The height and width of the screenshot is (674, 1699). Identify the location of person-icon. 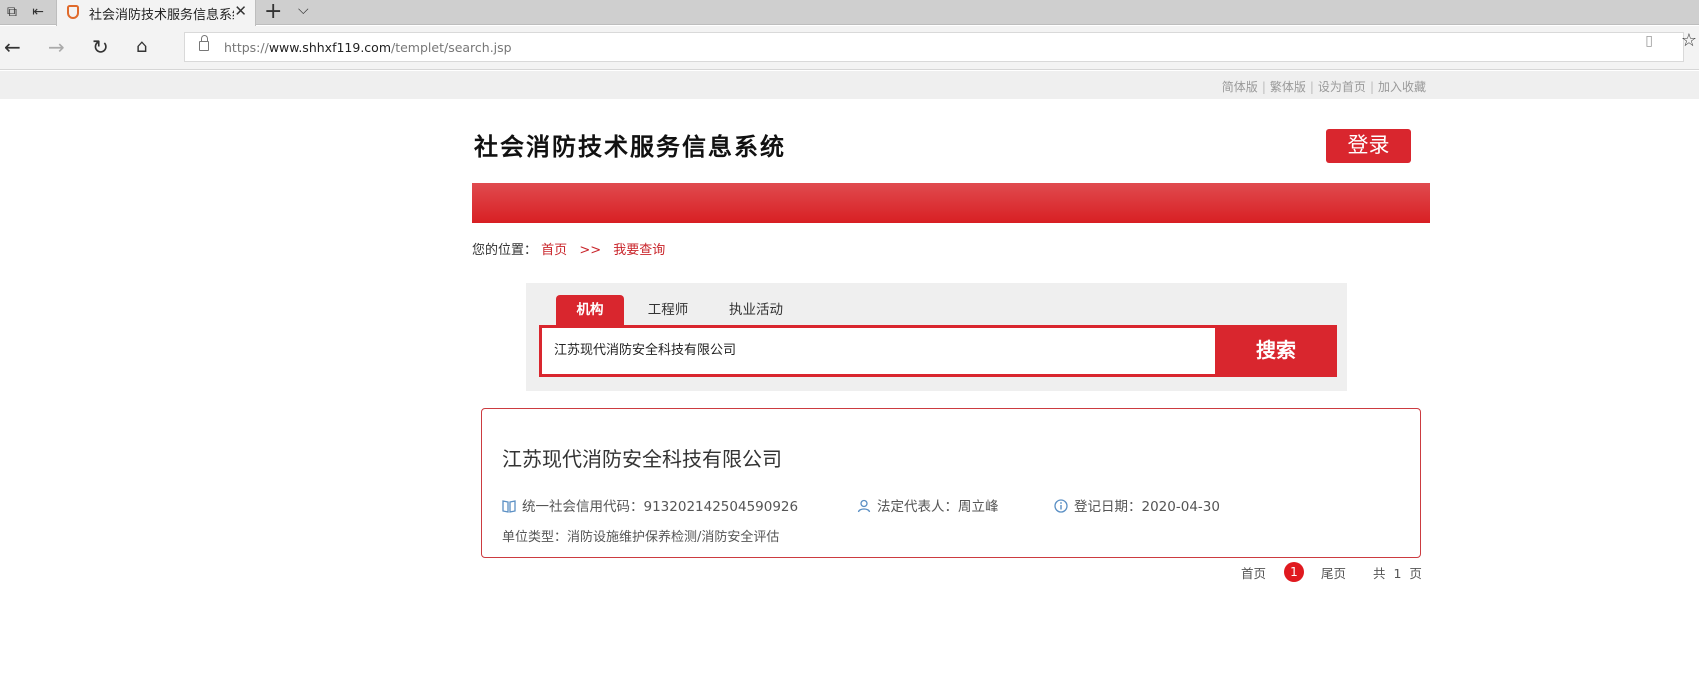
(864, 506).